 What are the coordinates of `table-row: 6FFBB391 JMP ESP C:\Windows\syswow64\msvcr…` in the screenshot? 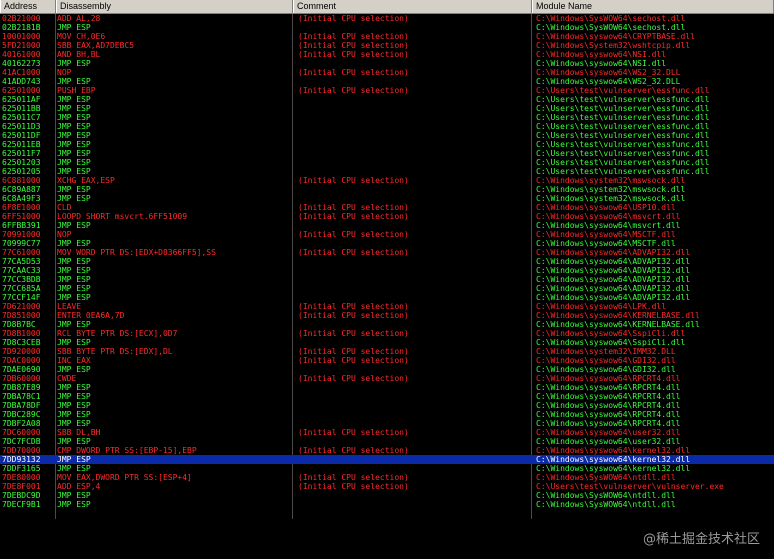 It's located at (387, 225).